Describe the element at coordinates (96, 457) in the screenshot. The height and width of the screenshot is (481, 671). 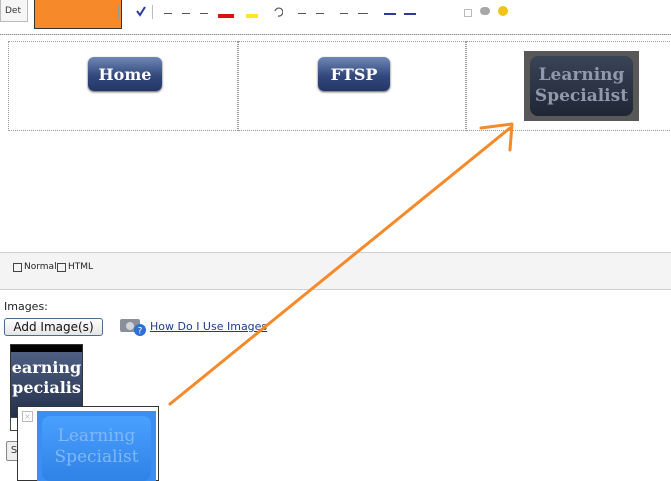
I see `drag-line-2: Specialist` at that location.